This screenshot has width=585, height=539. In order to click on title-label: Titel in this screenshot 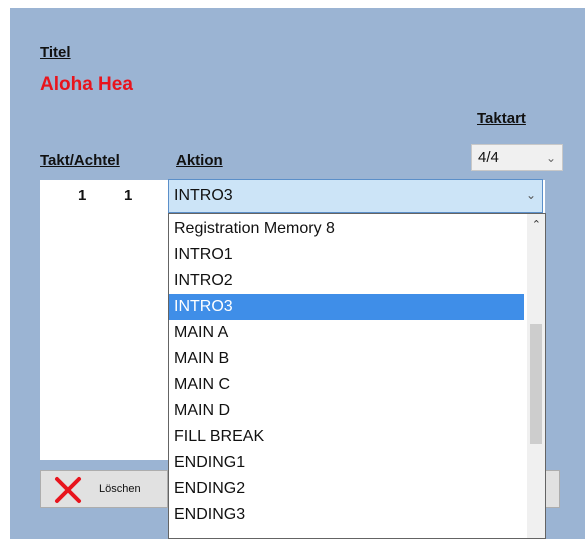, I will do `click(55, 52)`.